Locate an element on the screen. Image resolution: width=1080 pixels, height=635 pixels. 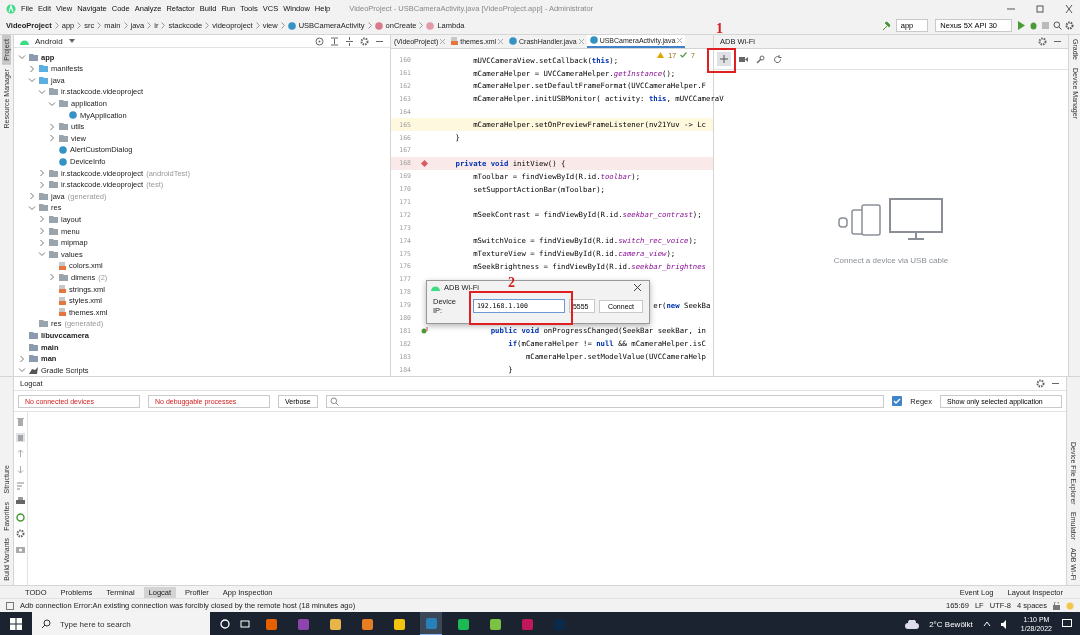
folder-icon is located at coordinates (63, 277).